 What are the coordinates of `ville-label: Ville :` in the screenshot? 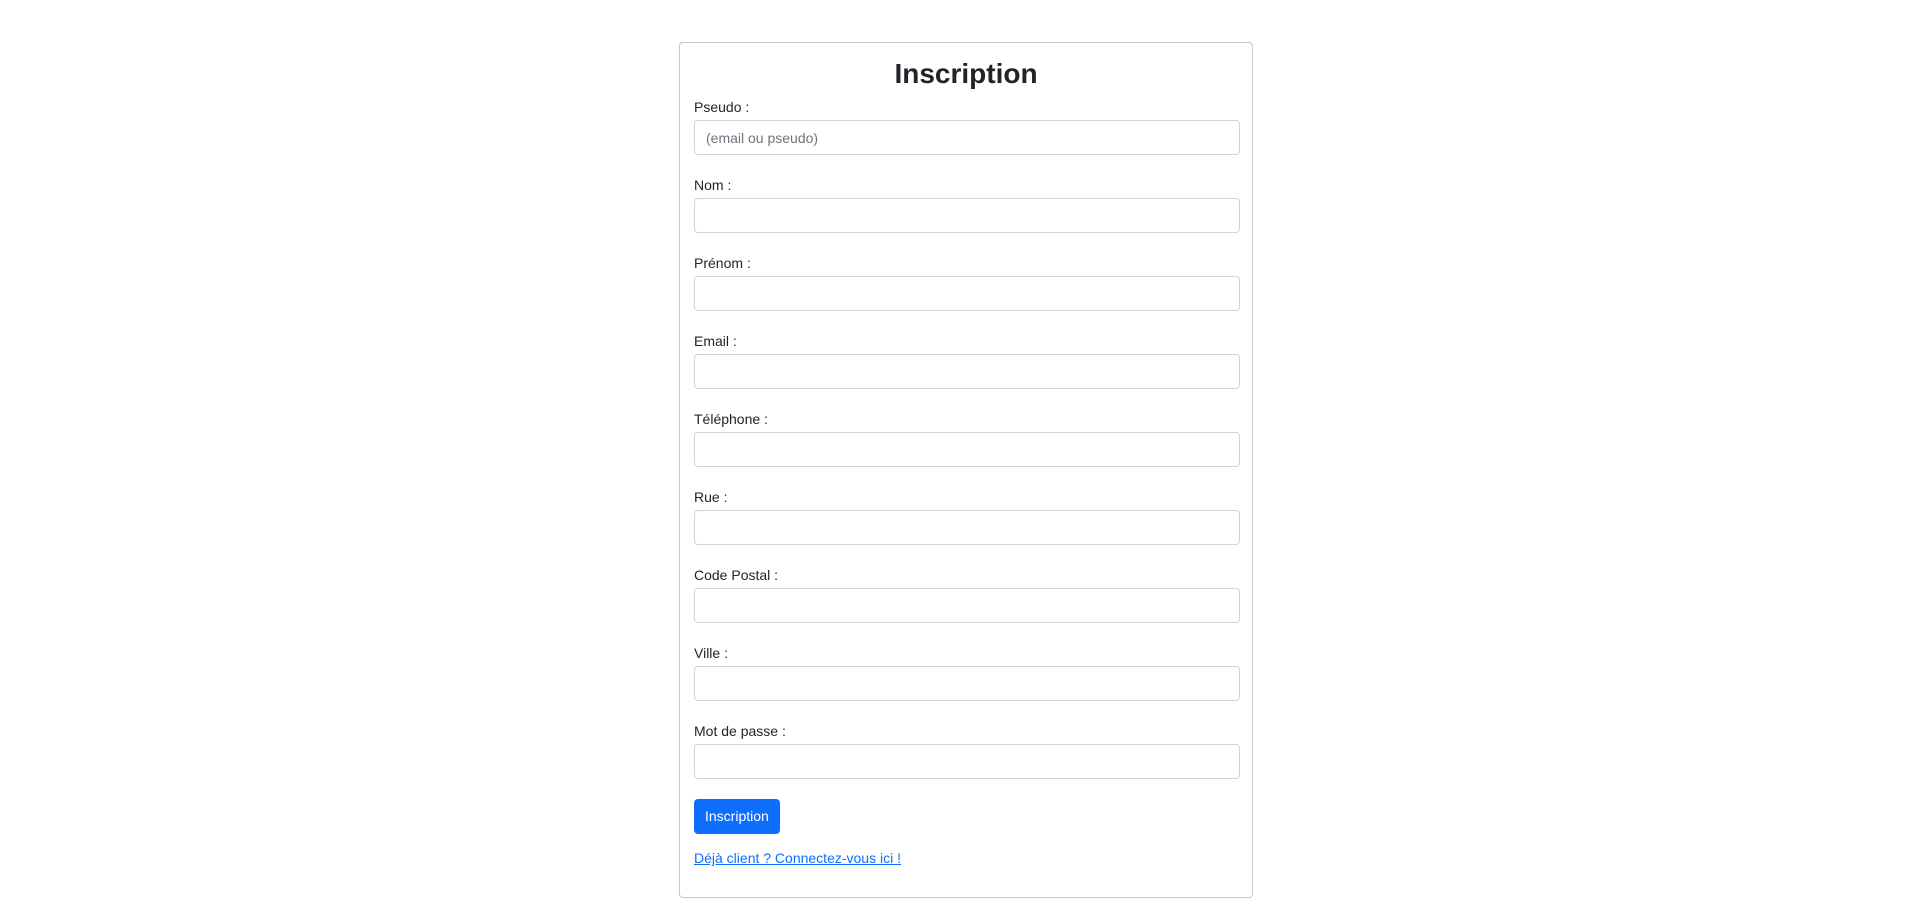 It's located at (711, 653).